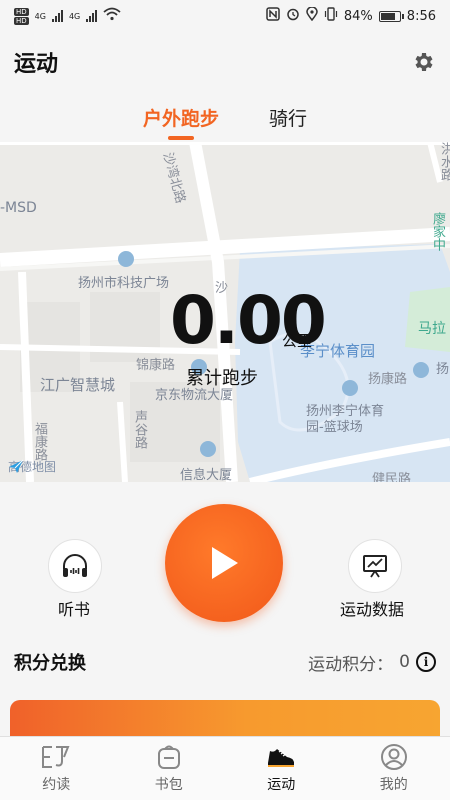 The height and width of the screenshot is (800, 450). I want to click on status-right: 84% 8:56, so click(351, 15).